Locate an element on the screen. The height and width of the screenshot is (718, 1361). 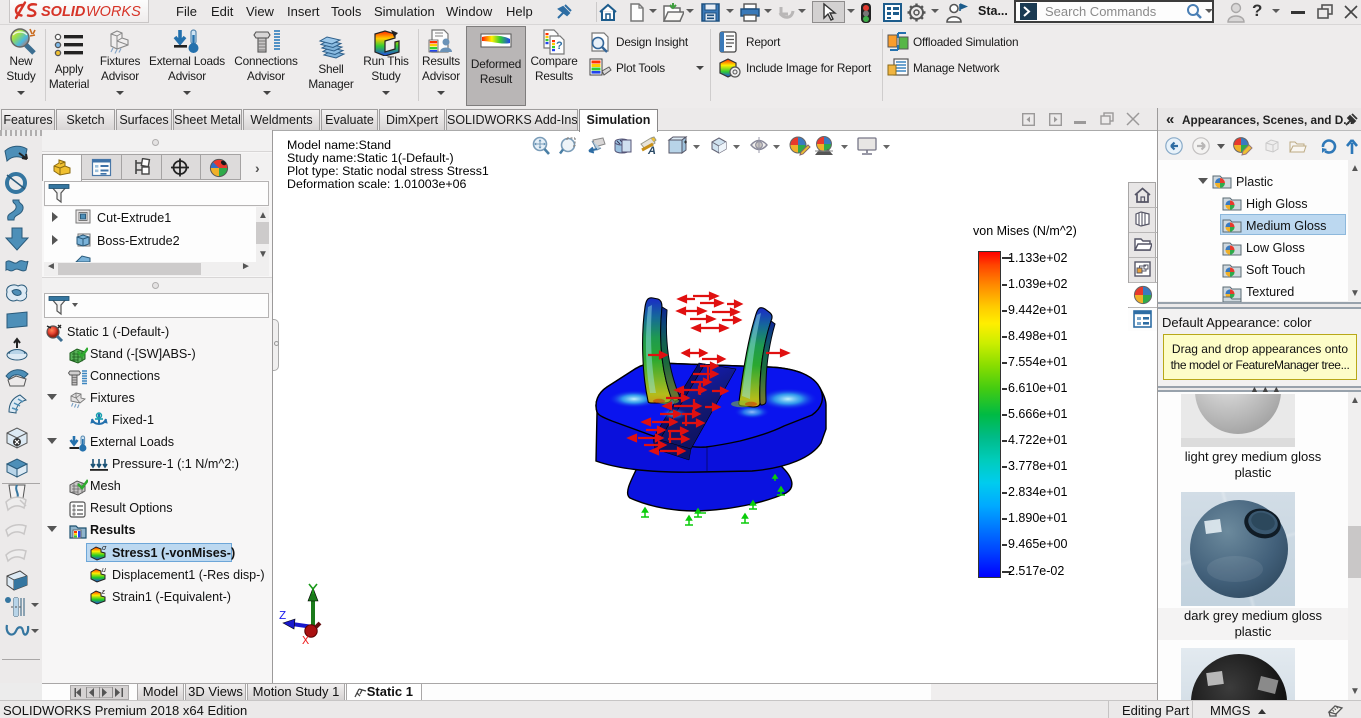
svg-text: ε is located at coordinates (104, 592).